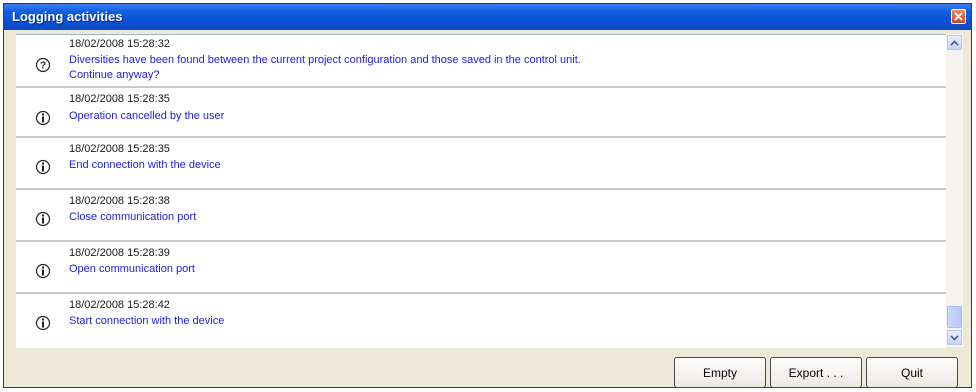 This screenshot has height=392, width=976. I want to click on log-timestamp: 18/02/2008 15:28:39, so click(119, 253).